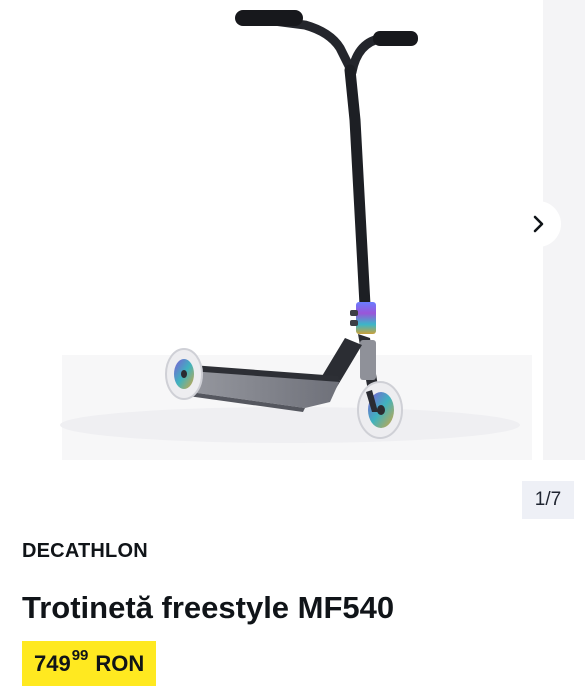  I want to click on price-decimals: 99, so click(80, 655).